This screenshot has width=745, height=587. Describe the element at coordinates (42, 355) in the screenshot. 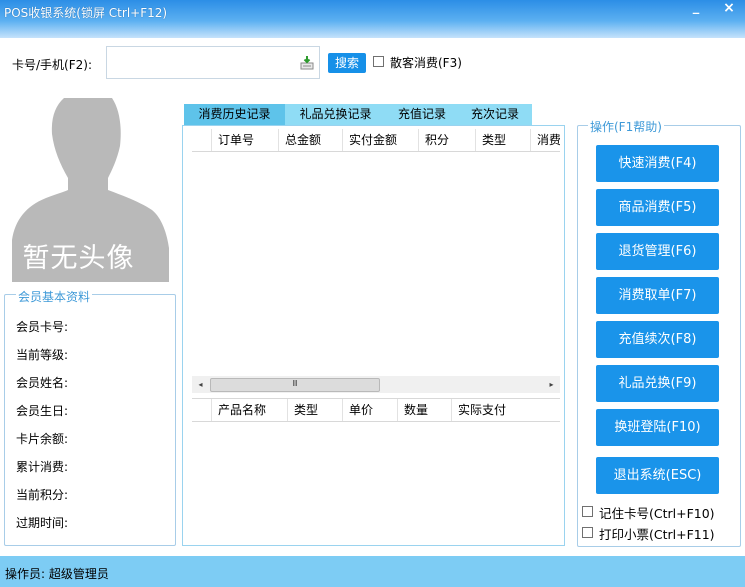

I see `member-level-label: 当前等级:` at that location.